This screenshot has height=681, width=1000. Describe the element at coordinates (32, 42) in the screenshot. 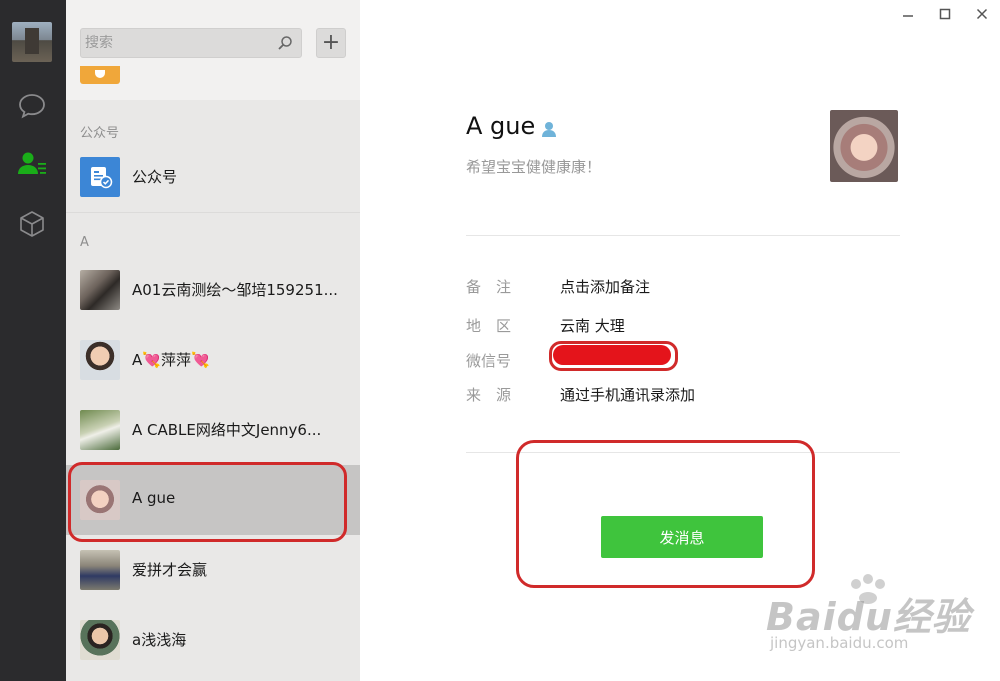

I see `user-avatar` at that location.